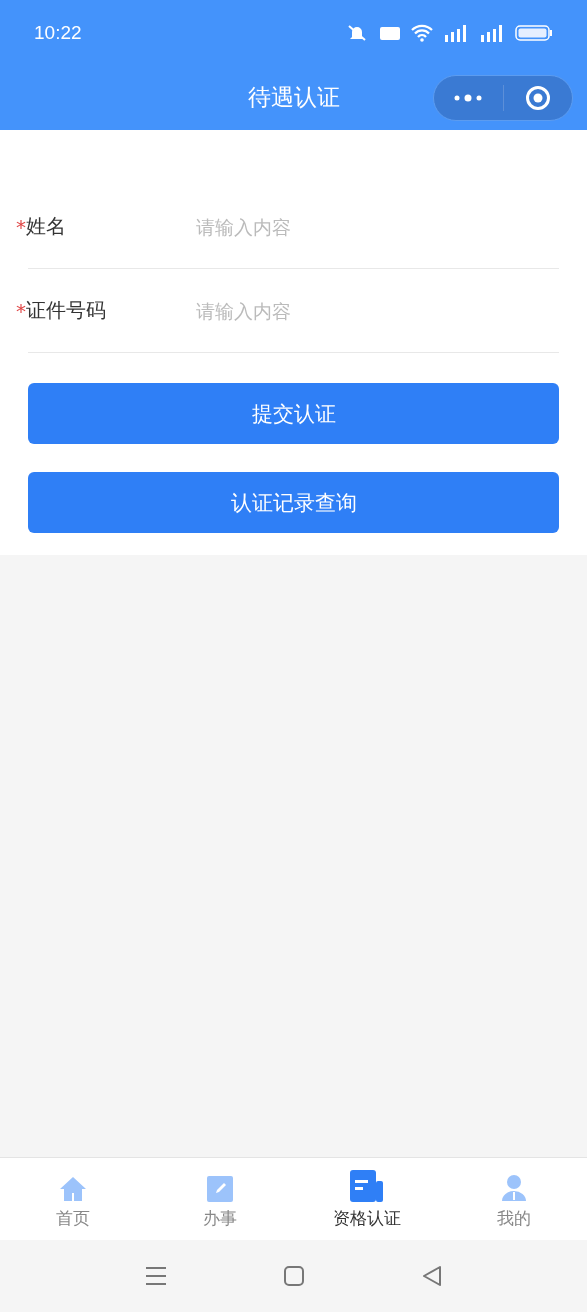 This screenshot has height=1312, width=587. What do you see at coordinates (293, 413) in the screenshot?
I see `submit-button: 提交认证` at bounding box center [293, 413].